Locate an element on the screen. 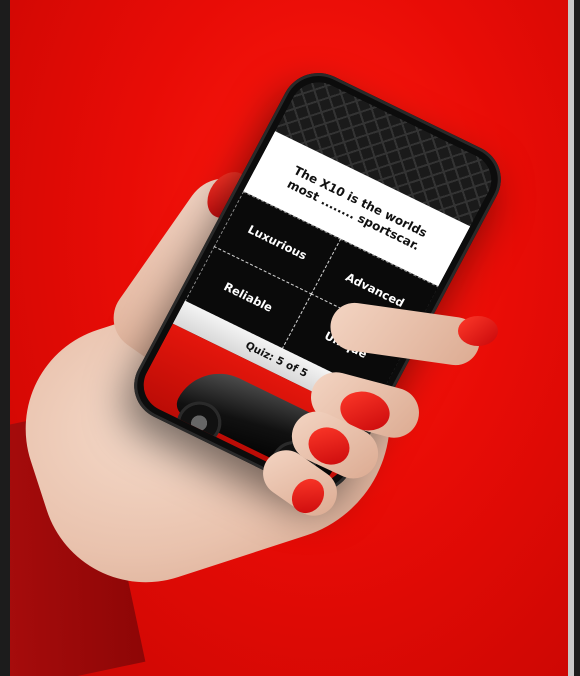  right-edge-strip is located at coordinates (571, 338).